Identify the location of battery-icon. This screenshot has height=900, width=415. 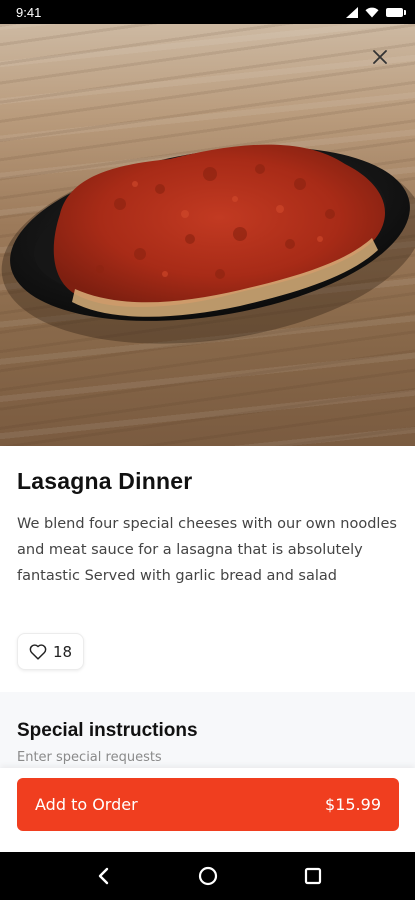
(396, 12).